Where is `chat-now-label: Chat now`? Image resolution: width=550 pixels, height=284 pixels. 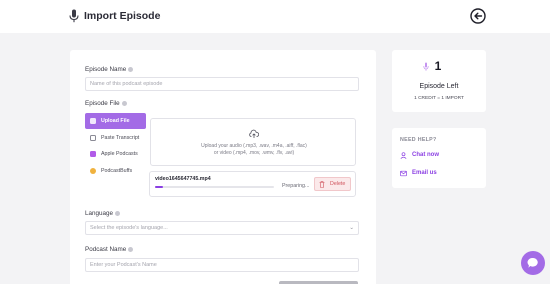
chat-now-label: Chat now is located at coordinates (425, 155).